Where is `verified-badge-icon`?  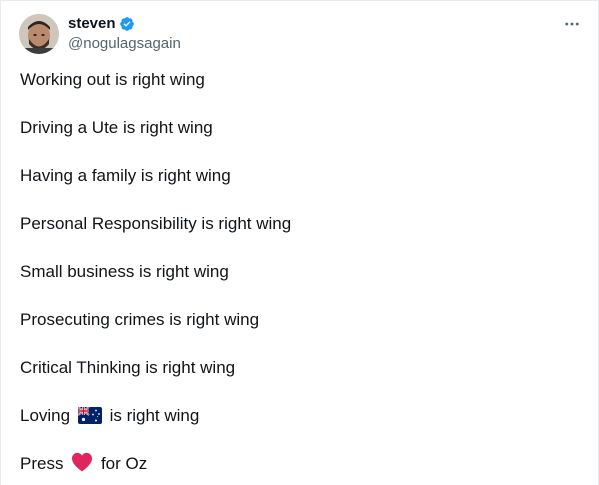 verified-badge-icon is located at coordinates (127, 24).